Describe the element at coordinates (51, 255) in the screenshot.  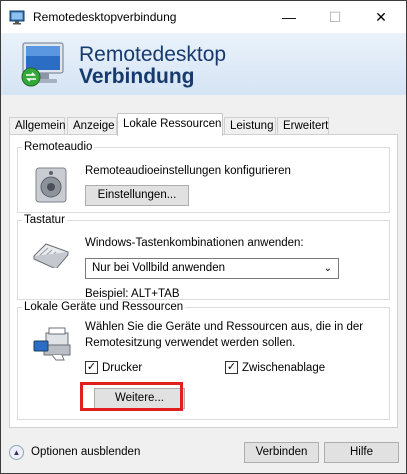
I see `keyboard-icon` at that location.